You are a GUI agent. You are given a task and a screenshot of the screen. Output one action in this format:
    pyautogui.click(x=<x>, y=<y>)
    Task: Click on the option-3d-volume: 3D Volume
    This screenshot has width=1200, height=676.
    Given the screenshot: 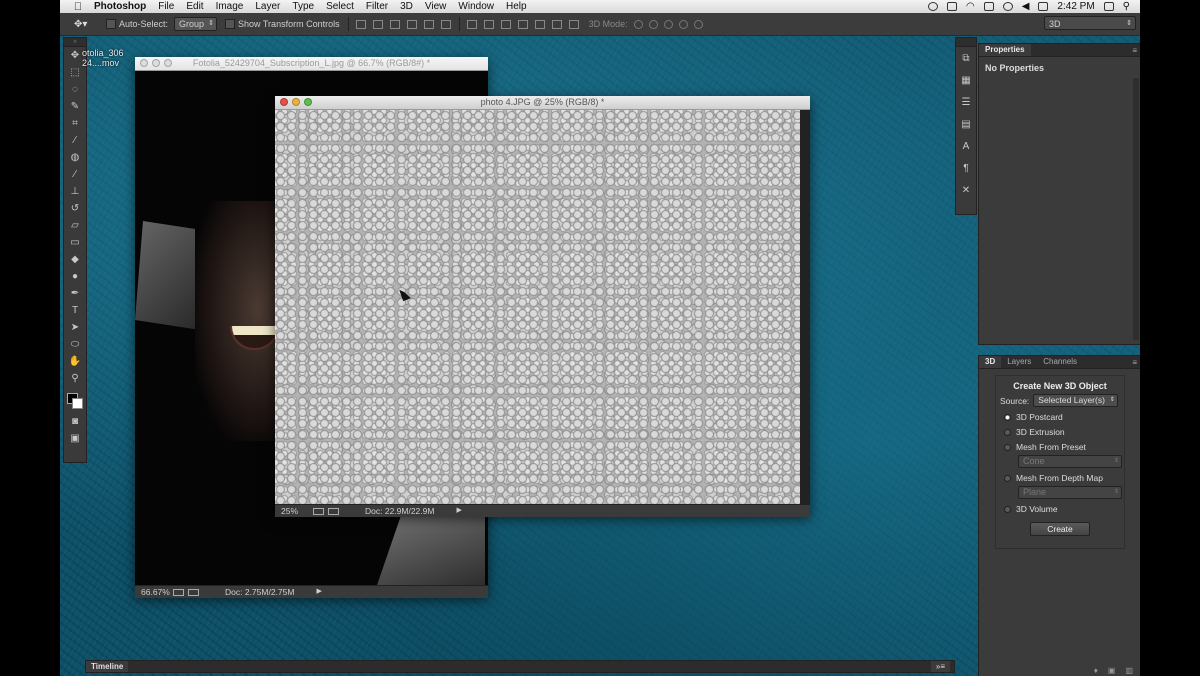 What is the action you would take?
    pyautogui.click(x=1064, y=509)
    